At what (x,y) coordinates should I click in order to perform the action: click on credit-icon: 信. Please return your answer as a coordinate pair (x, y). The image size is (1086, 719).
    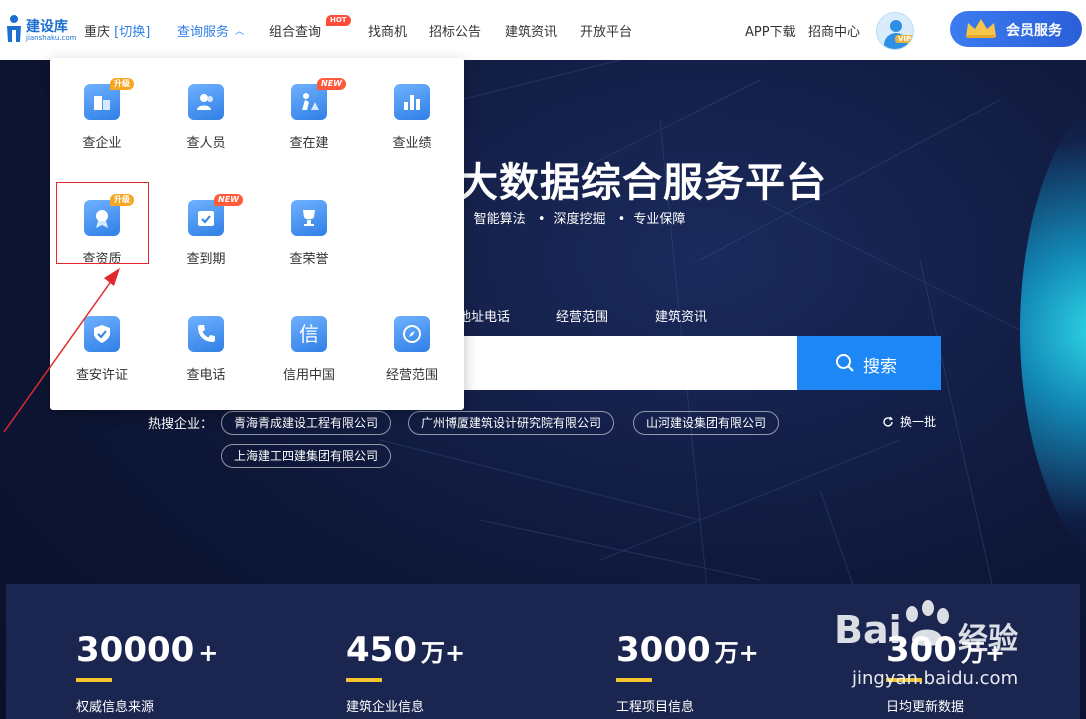
    Looking at the image, I should click on (309, 334).